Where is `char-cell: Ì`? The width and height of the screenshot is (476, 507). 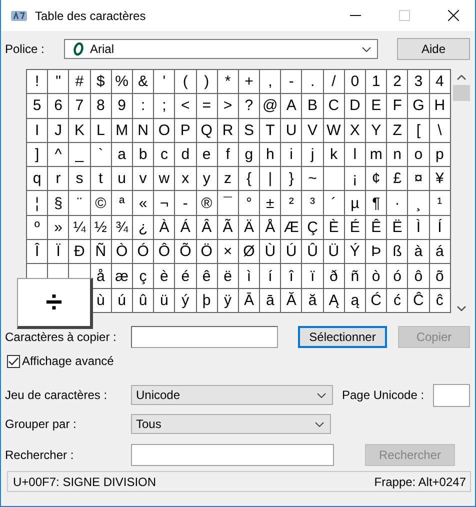 char-cell: Ì is located at coordinates (418, 228).